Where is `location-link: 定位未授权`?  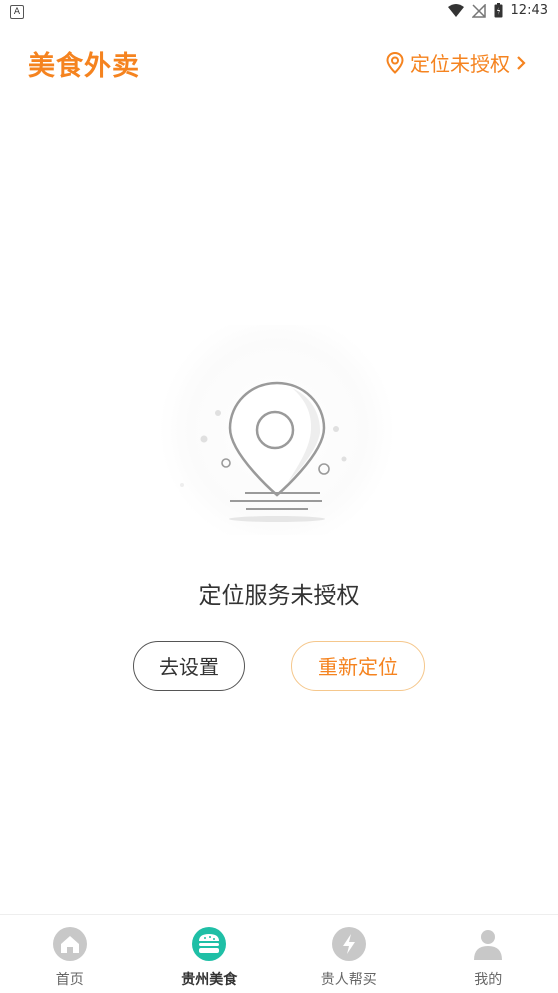
location-link: 定位未授权 is located at coordinates (456, 62).